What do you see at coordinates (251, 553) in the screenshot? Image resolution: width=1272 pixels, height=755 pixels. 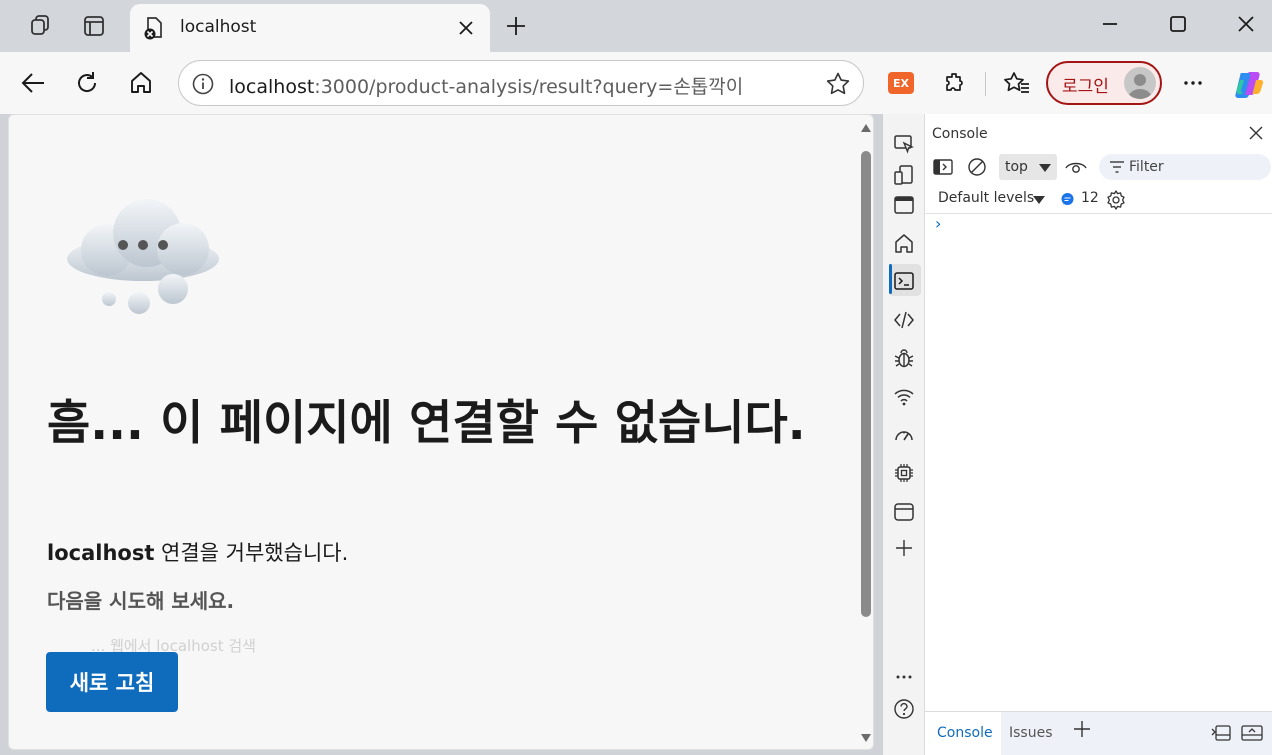 I see `error-reason: 연결을 거부했습니다.` at bounding box center [251, 553].